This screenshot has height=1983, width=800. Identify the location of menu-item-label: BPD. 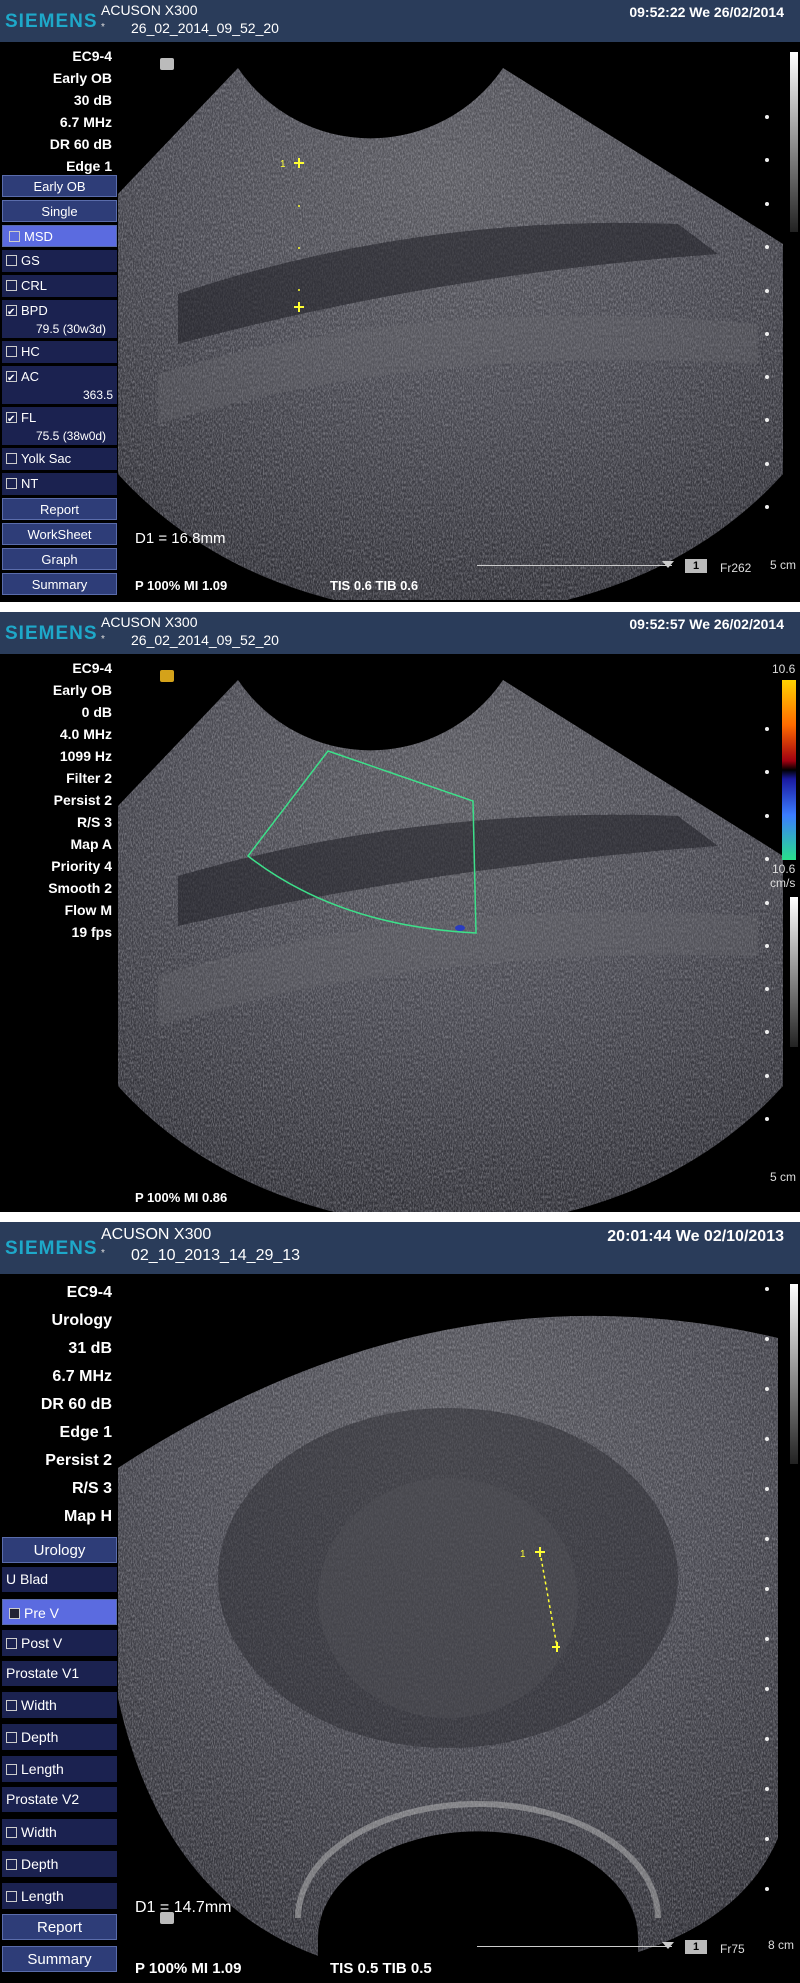
(34, 310).